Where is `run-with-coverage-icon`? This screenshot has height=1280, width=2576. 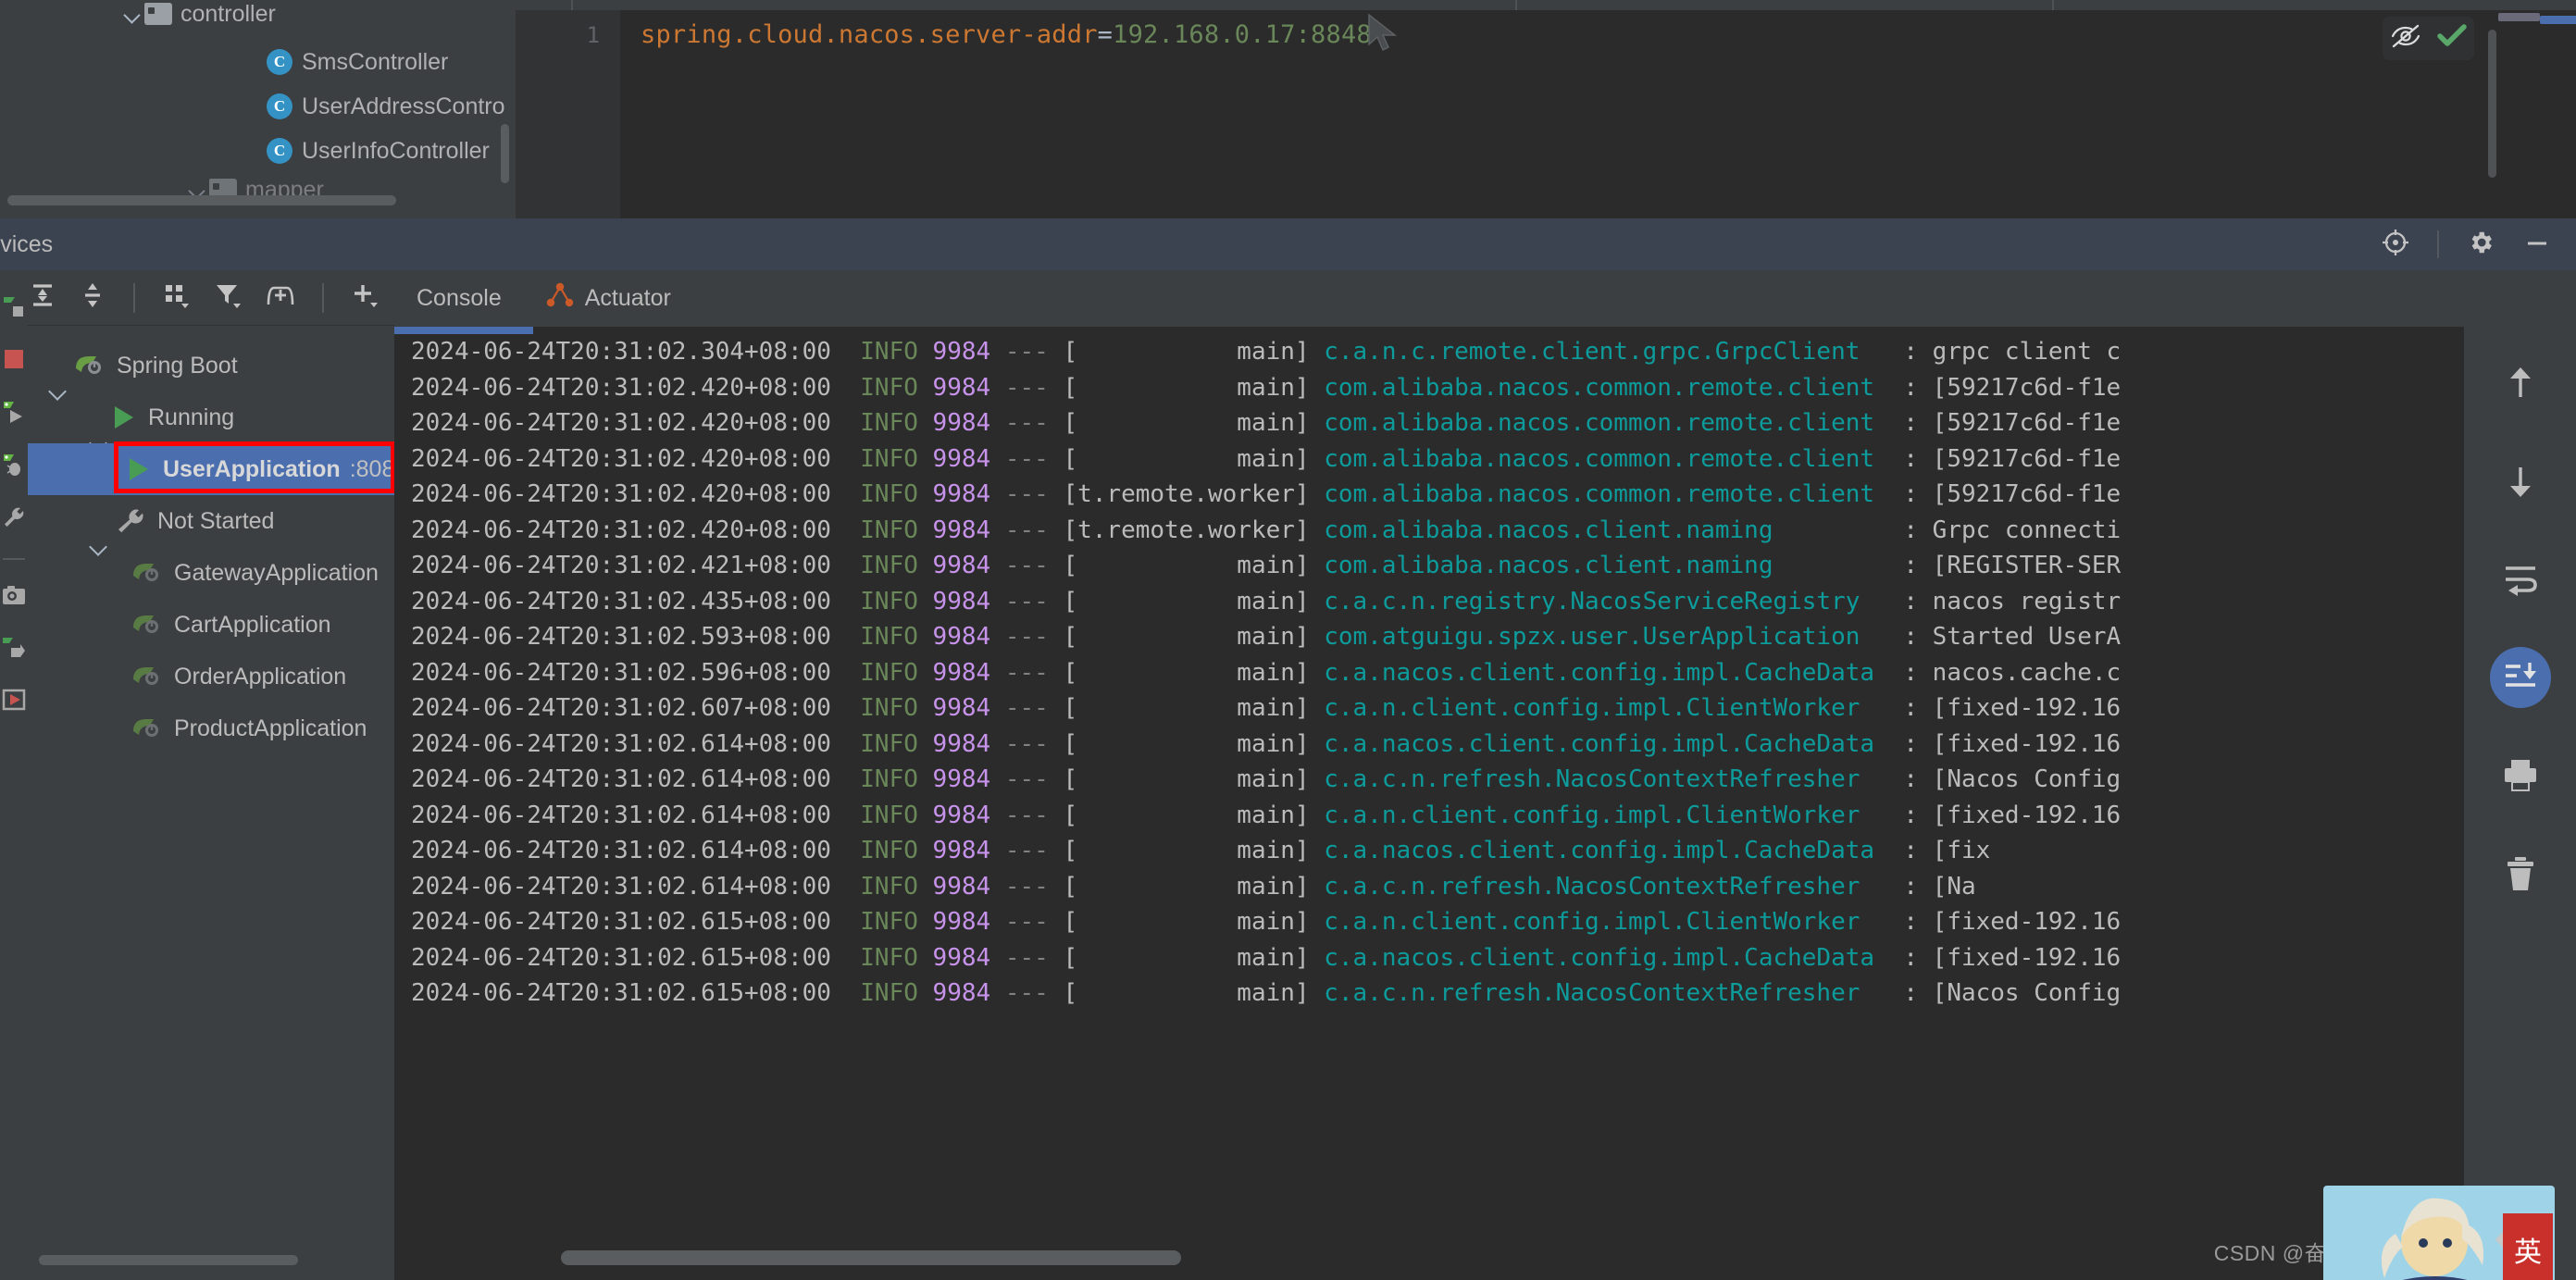 run-with-coverage-icon is located at coordinates (14, 702).